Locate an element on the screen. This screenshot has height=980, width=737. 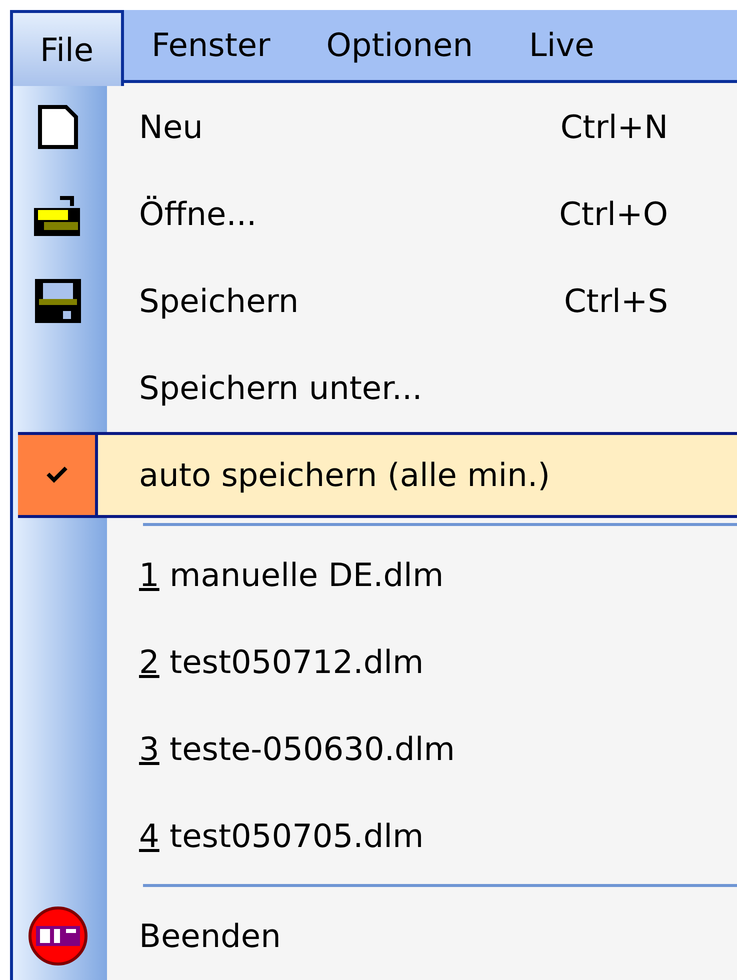
menu-item: Neu Ctrl+N is located at coordinates (377, 126).